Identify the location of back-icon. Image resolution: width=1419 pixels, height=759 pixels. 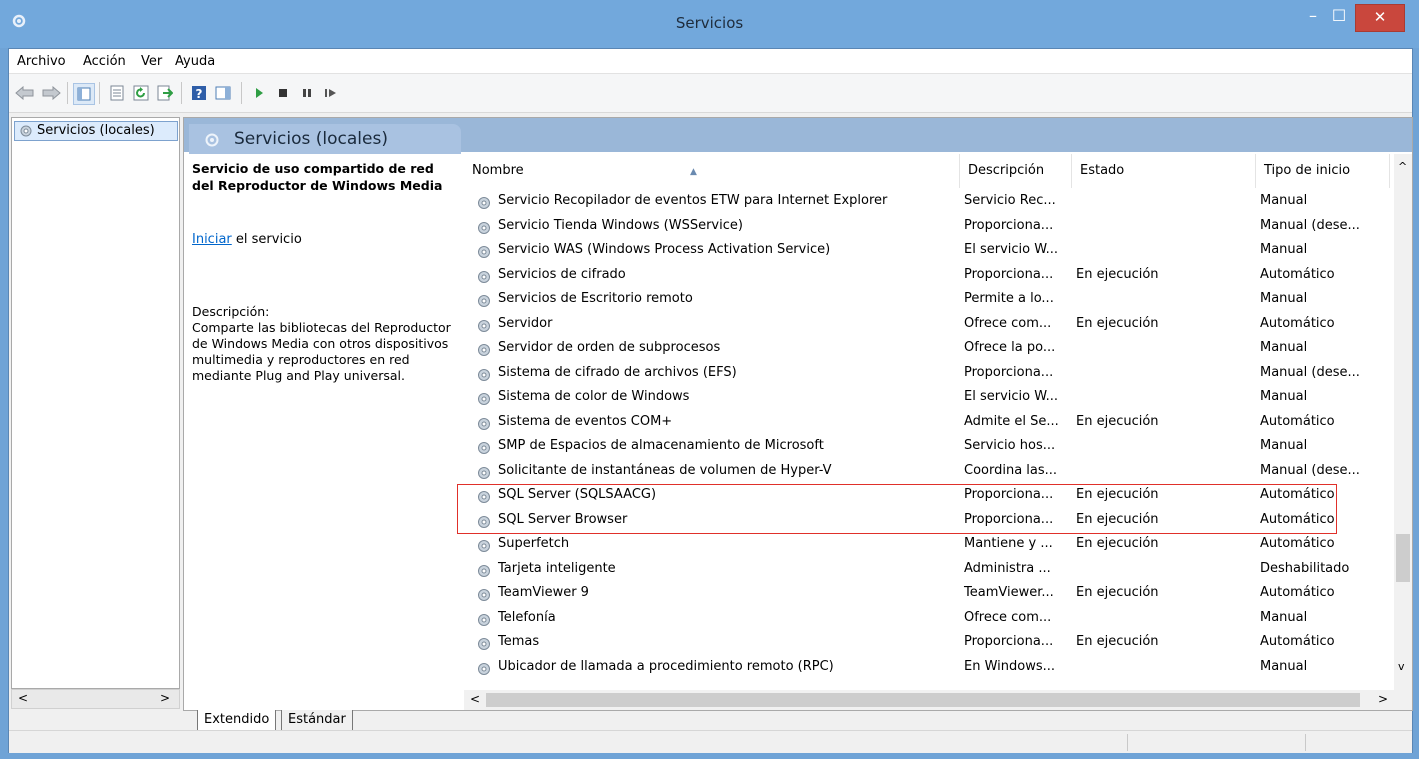
(25, 93).